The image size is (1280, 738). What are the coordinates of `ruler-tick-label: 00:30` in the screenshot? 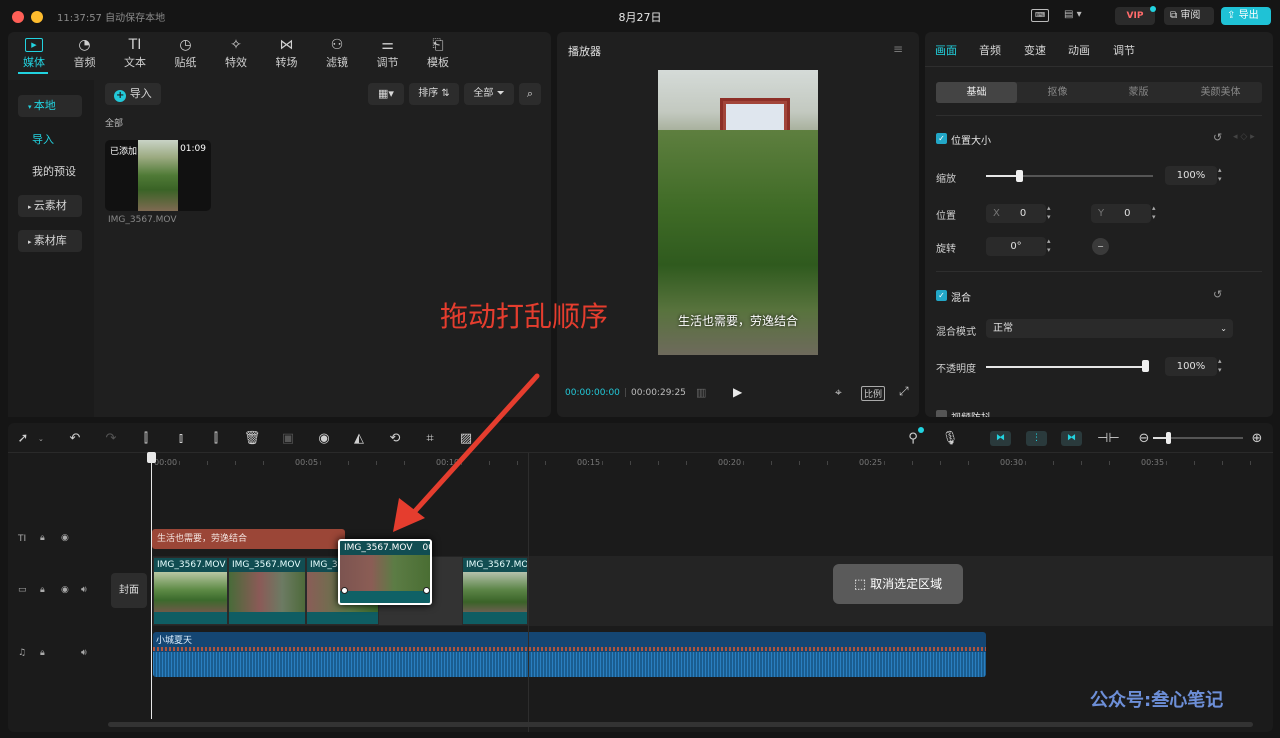 It's located at (1012, 462).